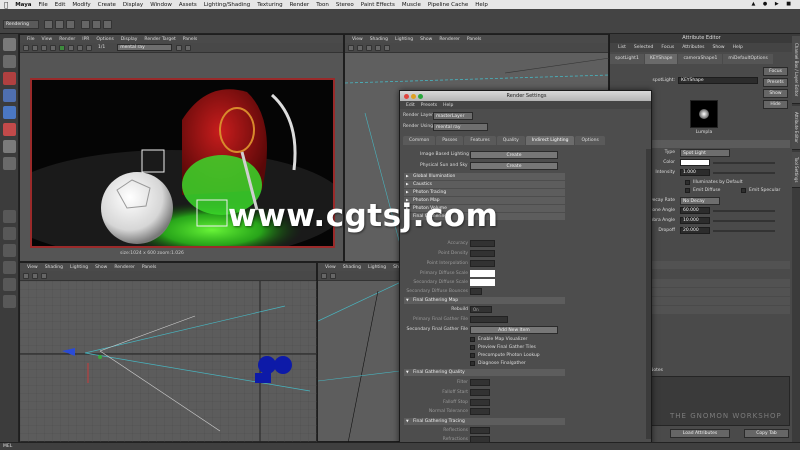 The height and width of the screenshot is (450, 800). Describe the element at coordinates (705, 153) in the screenshot. I see `light-type-dropdown: Spot Light` at that location.